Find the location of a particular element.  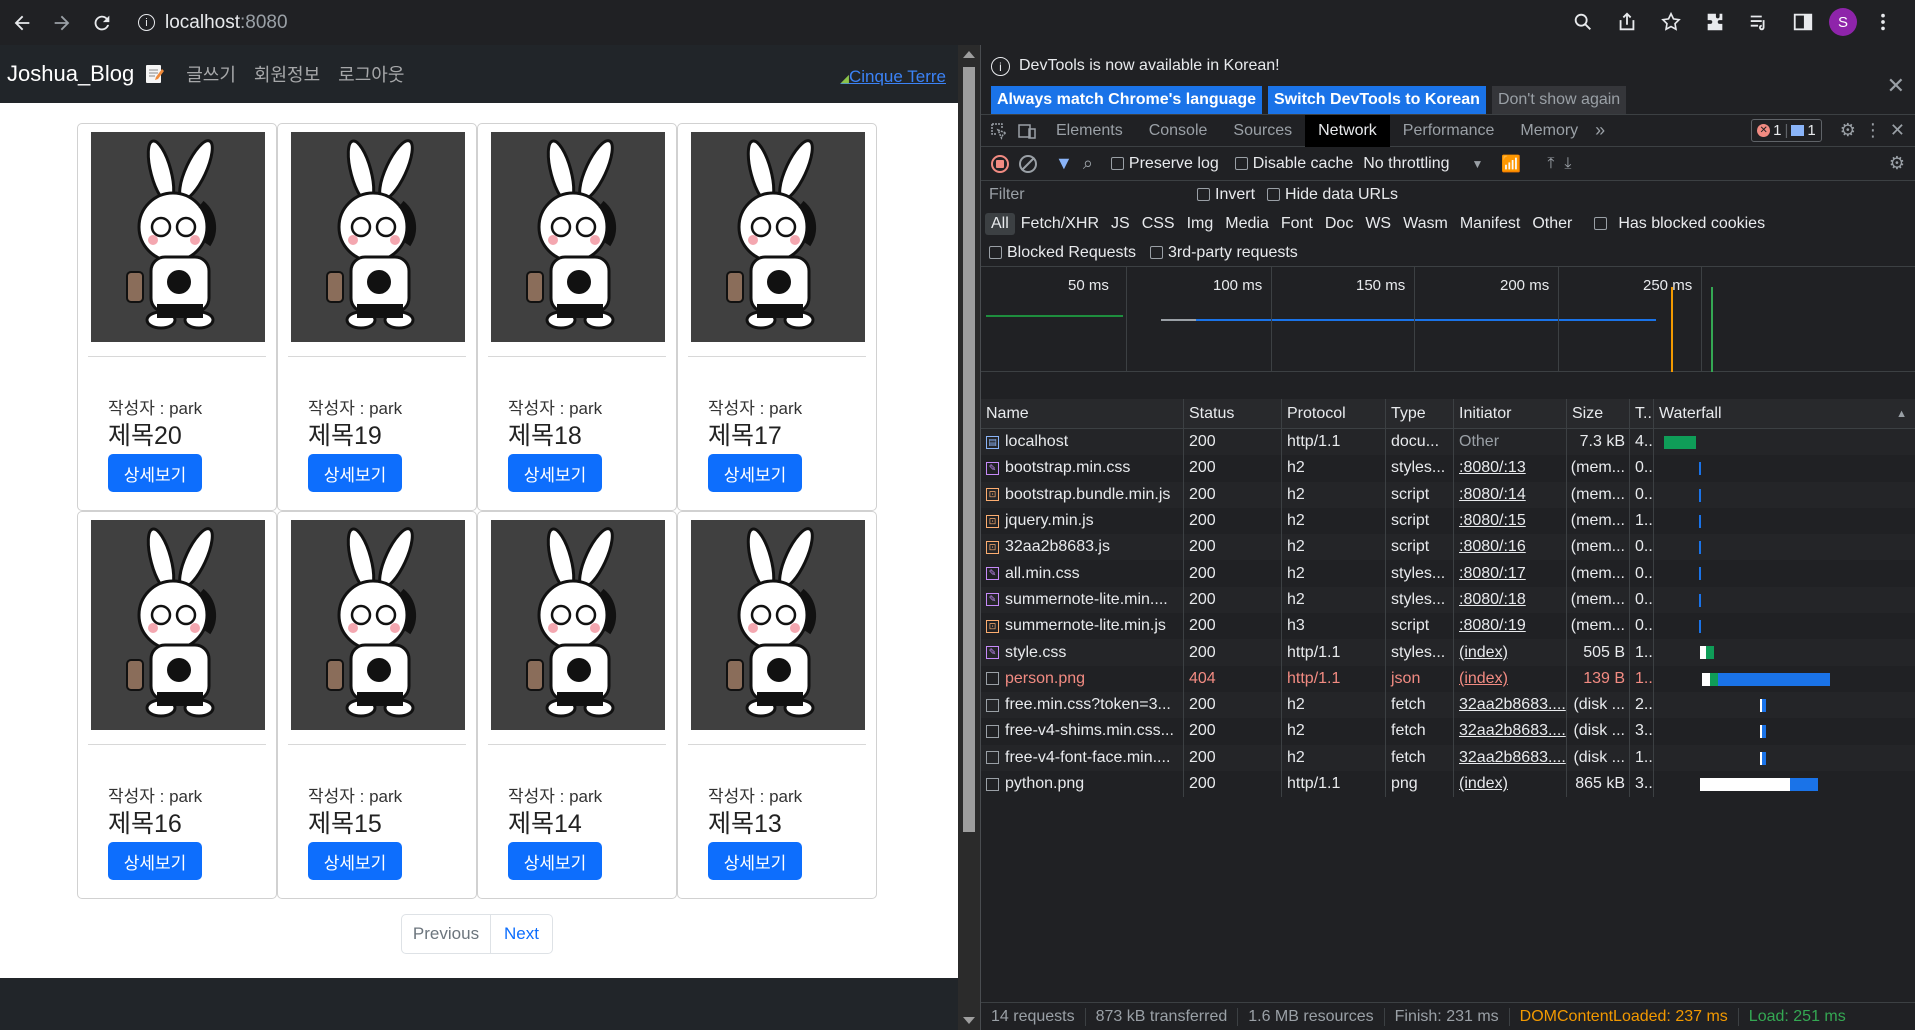

request-name: ✎ bootstrap.min.css is located at coordinates (1082, 468).